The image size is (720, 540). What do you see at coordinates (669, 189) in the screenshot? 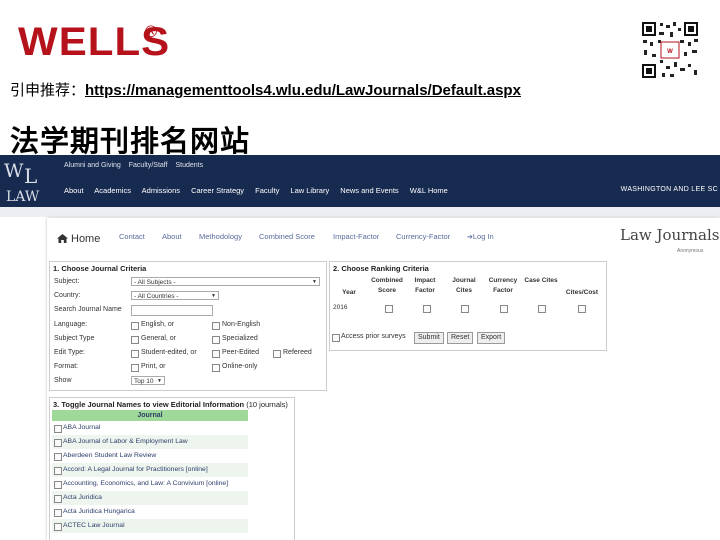
I see `university-name: WASHINGTON AND LEE SC` at bounding box center [669, 189].